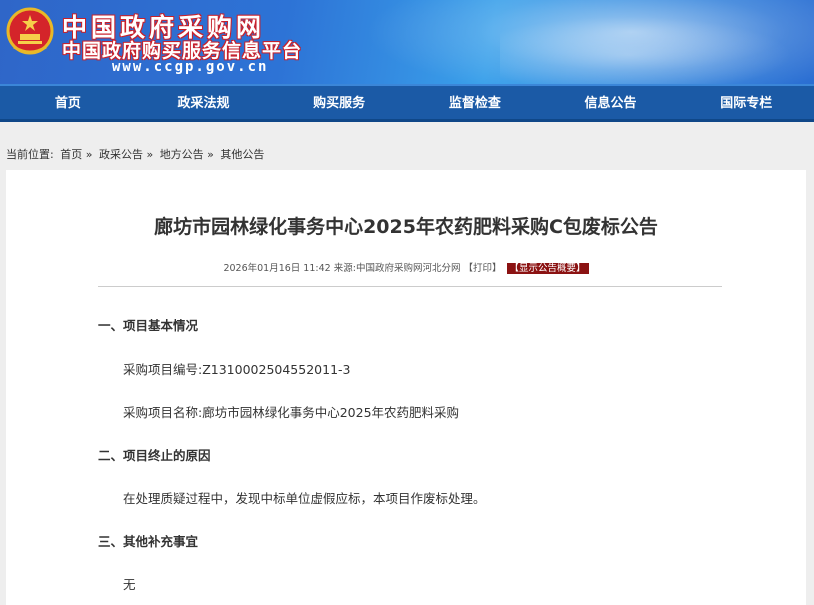  What do you see at coordinates (148, 541) in the screenshot?
I see `section-heading-other-matters: 三、其他补充事宜` at bounding box center [148, 541].